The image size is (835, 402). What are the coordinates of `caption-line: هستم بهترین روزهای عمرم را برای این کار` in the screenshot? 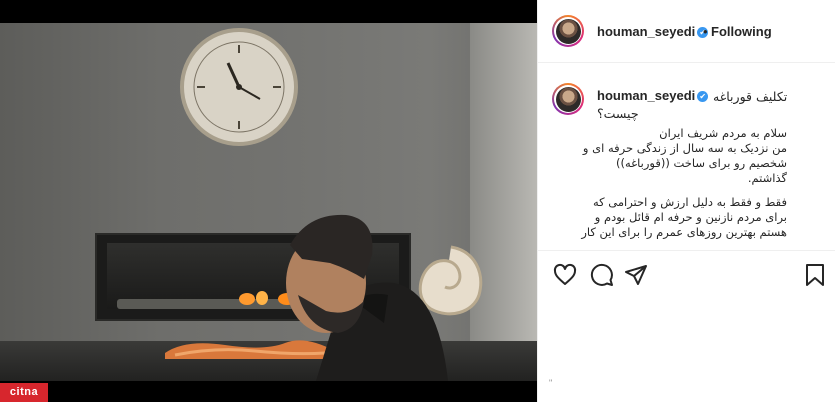 It's located at (684, 232).